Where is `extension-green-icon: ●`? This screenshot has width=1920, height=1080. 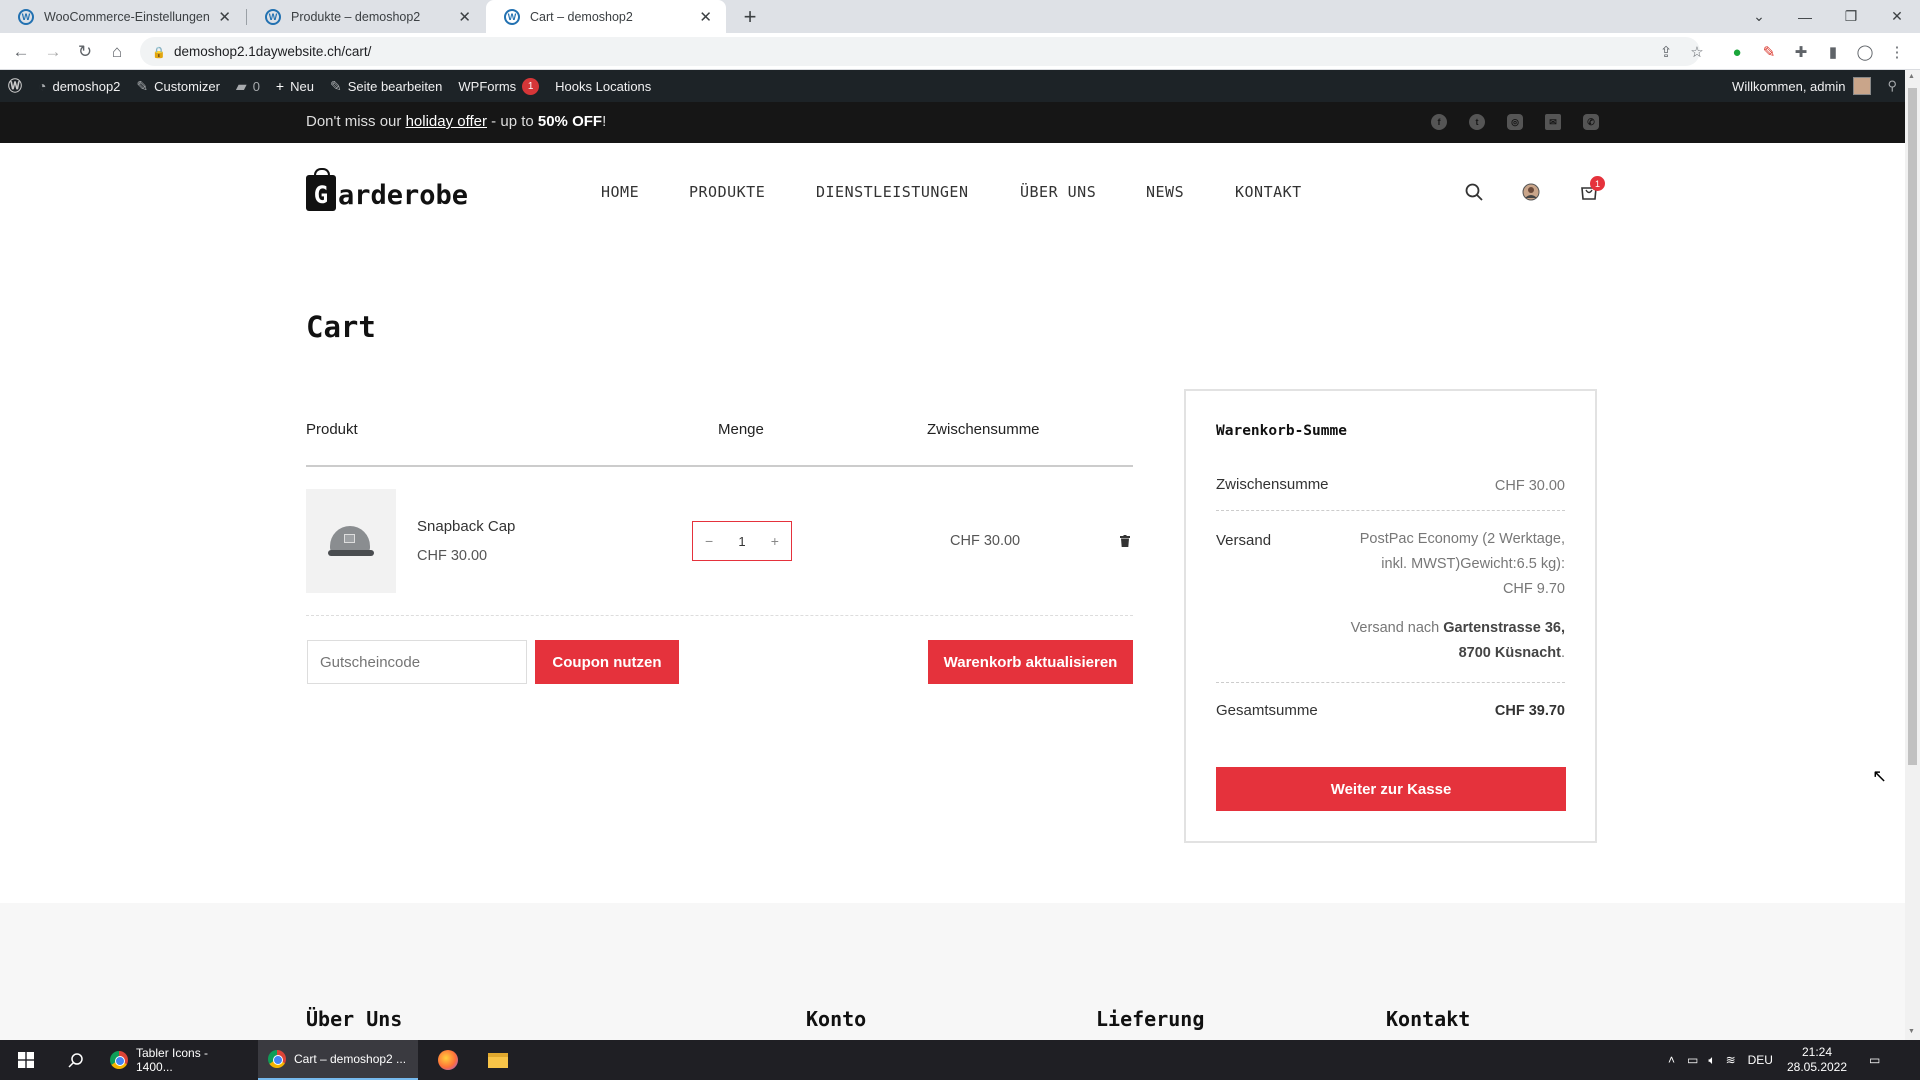 extension-green-icon: ● is located at coordinates (1737, 52).